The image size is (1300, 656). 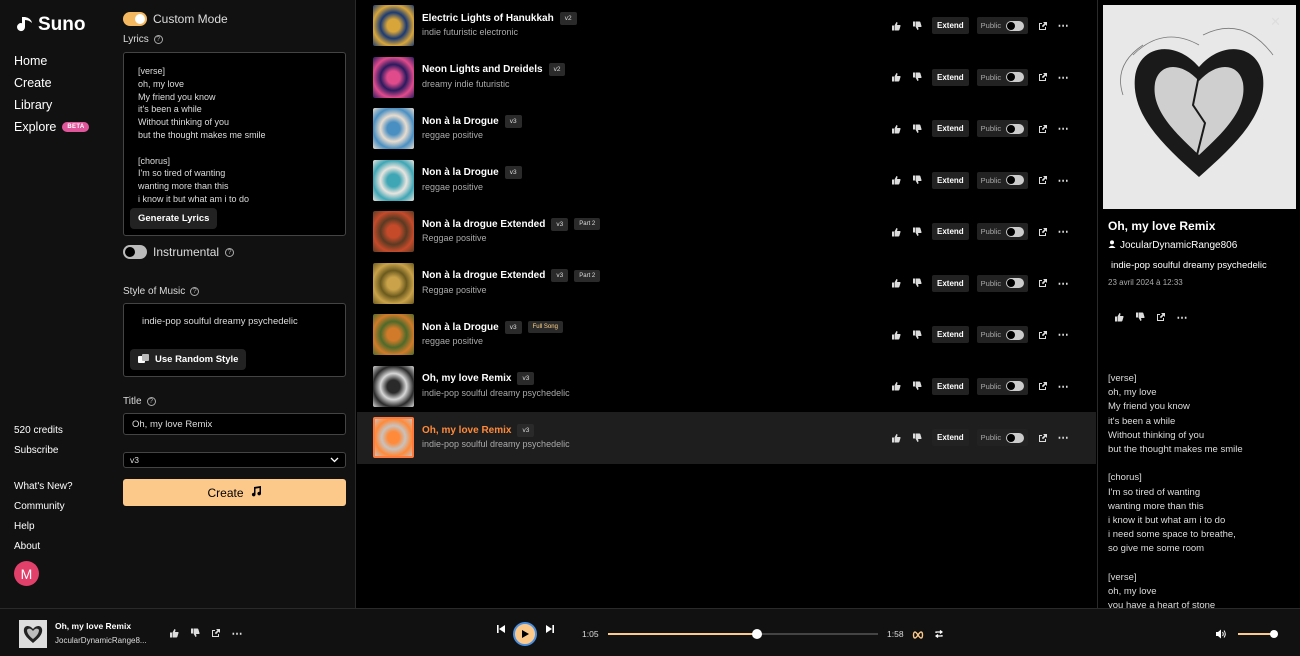 What do you see at coordinates (483, 275) in the screenshot?
I see `song-title: Non à la drogue Extended` at bounding box center [483, 275].